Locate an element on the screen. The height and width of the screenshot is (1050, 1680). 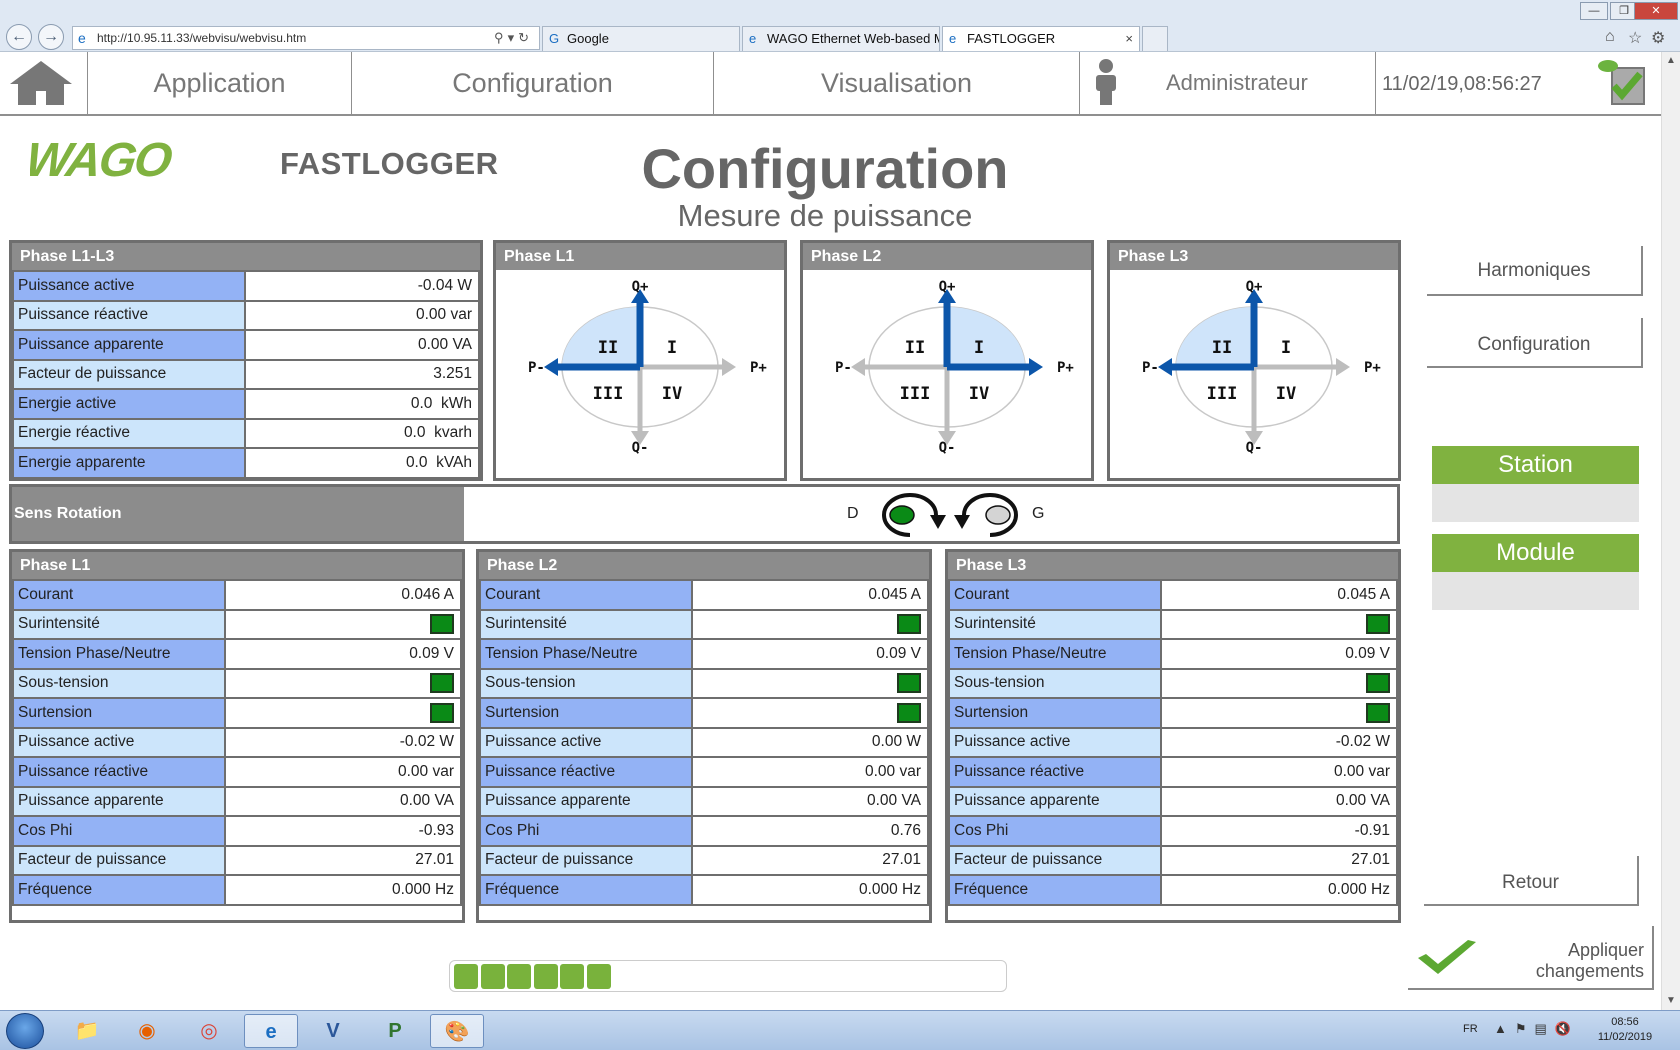
panel-title: Phase L1 is located at coordinates (640, 256).